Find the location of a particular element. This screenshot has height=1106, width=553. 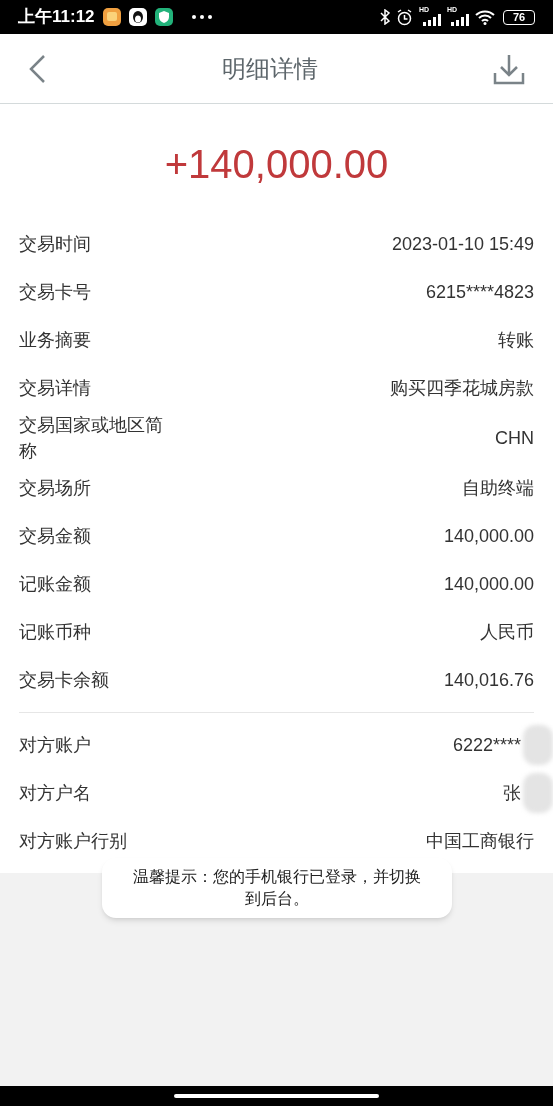

toast-message: 温馨提示：您的手机银行已登录，并切换到后台。 is located at coordinates (277, 888).